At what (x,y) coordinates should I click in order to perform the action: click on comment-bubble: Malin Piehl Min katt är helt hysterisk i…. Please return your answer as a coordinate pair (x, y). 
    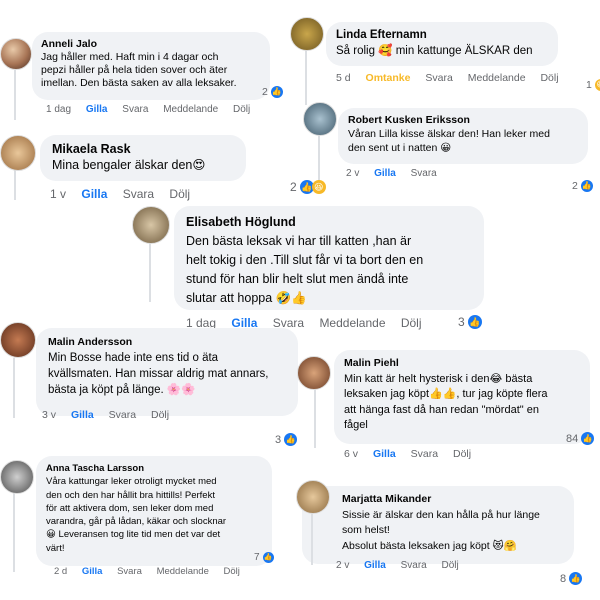
    Looking at the image, I should click on (462, 397).